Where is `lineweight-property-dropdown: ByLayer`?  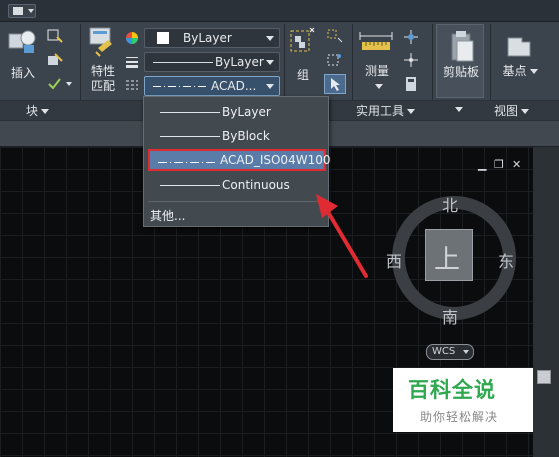 lineweight-property-dropdown: ByLayer is located at coordinates (212, 62).